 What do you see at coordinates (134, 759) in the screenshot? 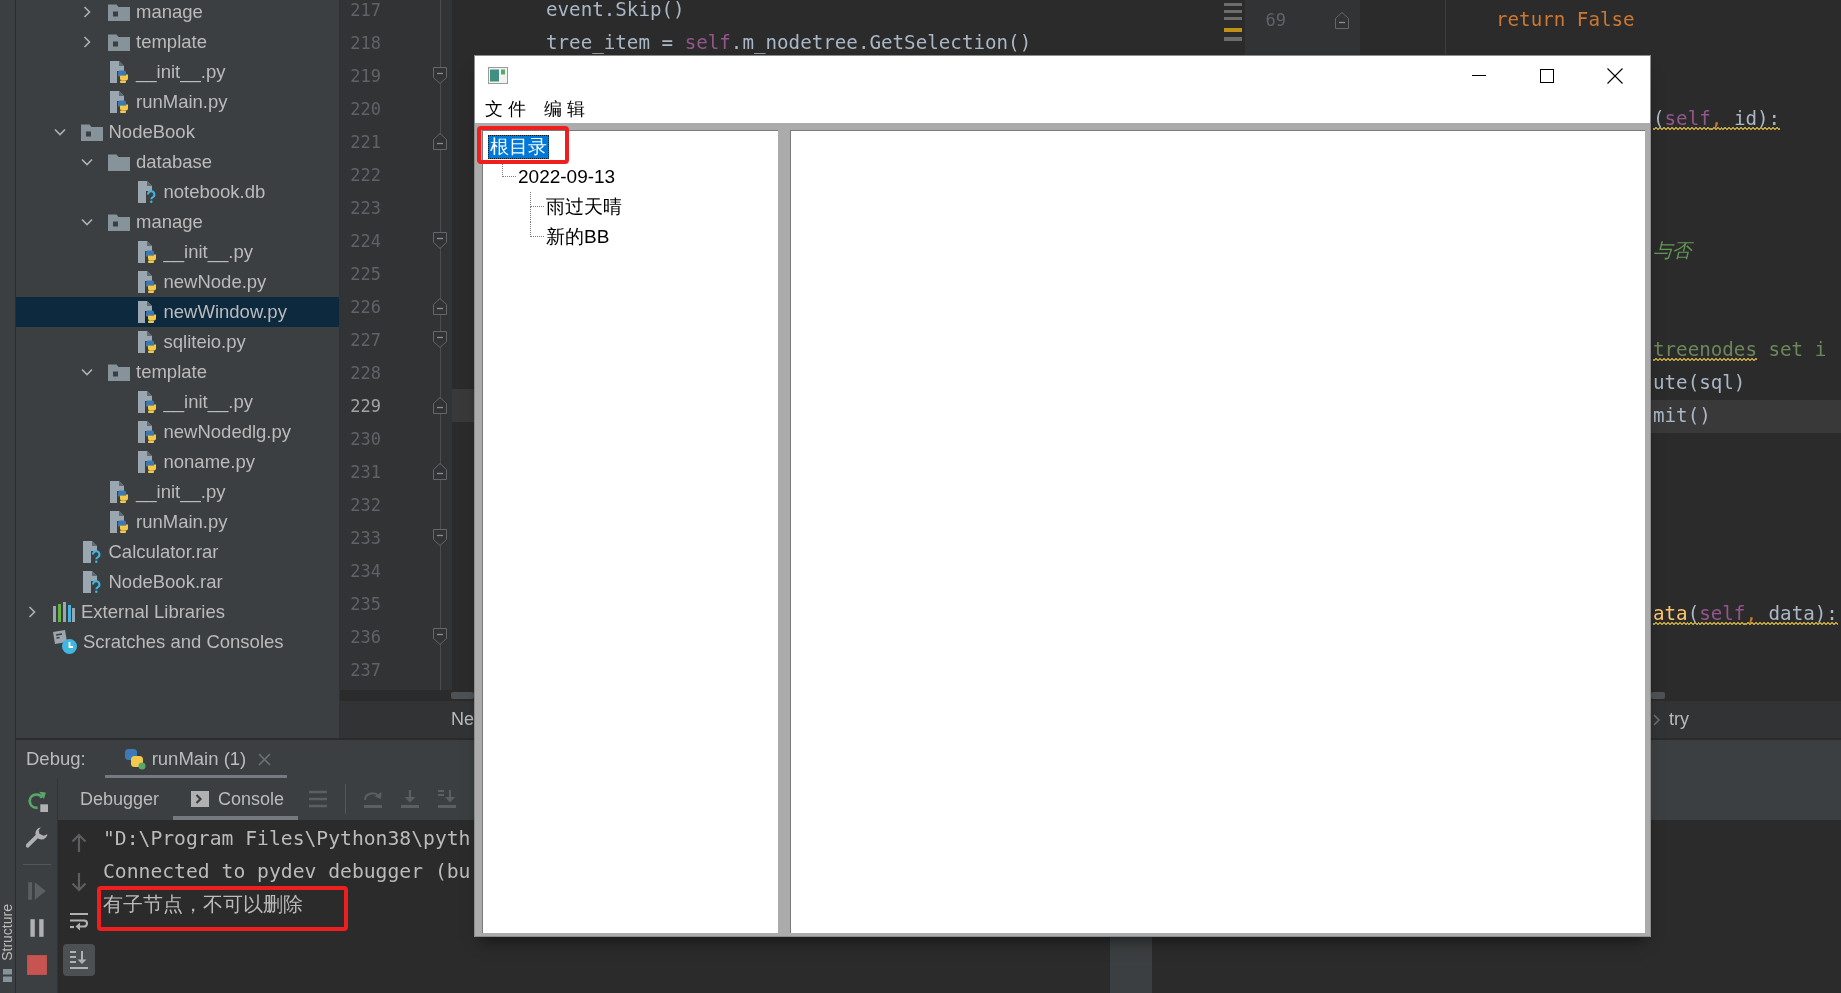
I see `python-icon` at bounding box center [134, 759].